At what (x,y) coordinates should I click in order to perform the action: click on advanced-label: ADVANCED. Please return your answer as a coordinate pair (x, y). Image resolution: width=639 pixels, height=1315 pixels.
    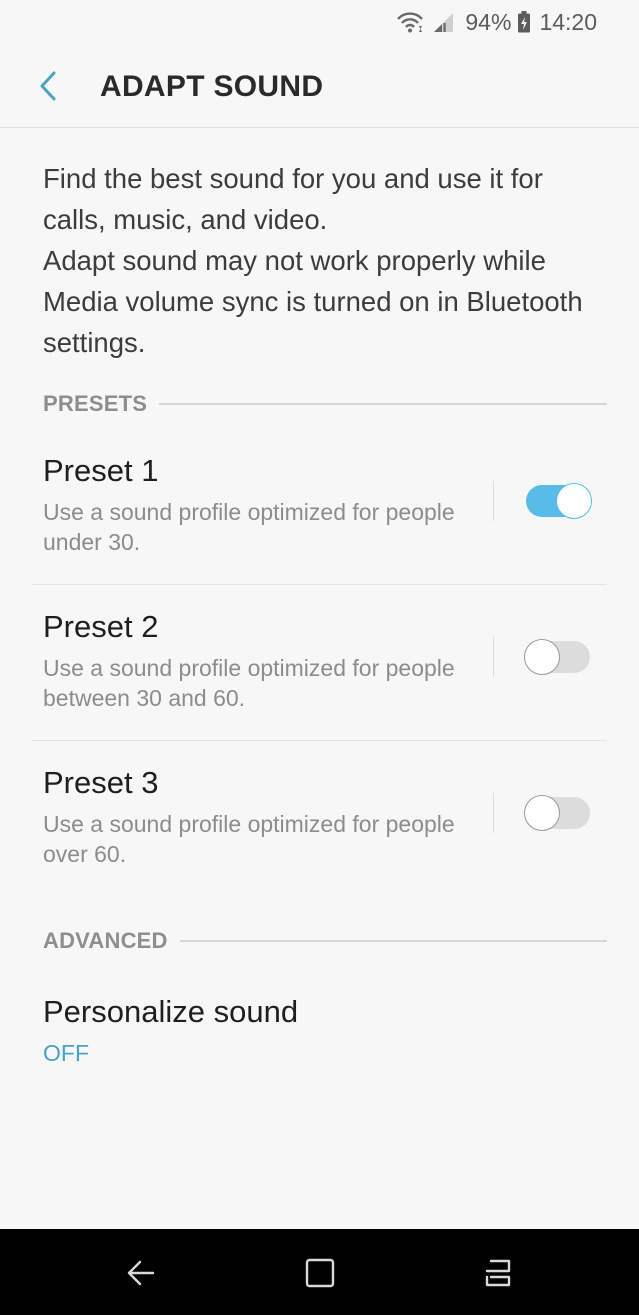
    Looking at the image, I should click on (105, 940).